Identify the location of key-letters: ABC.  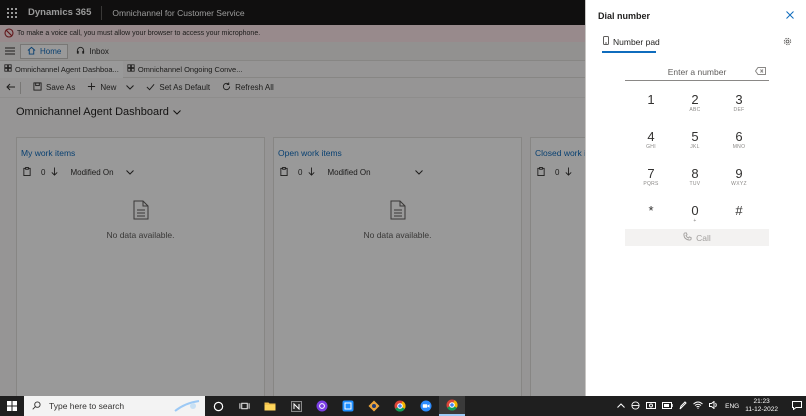
(695, 109).